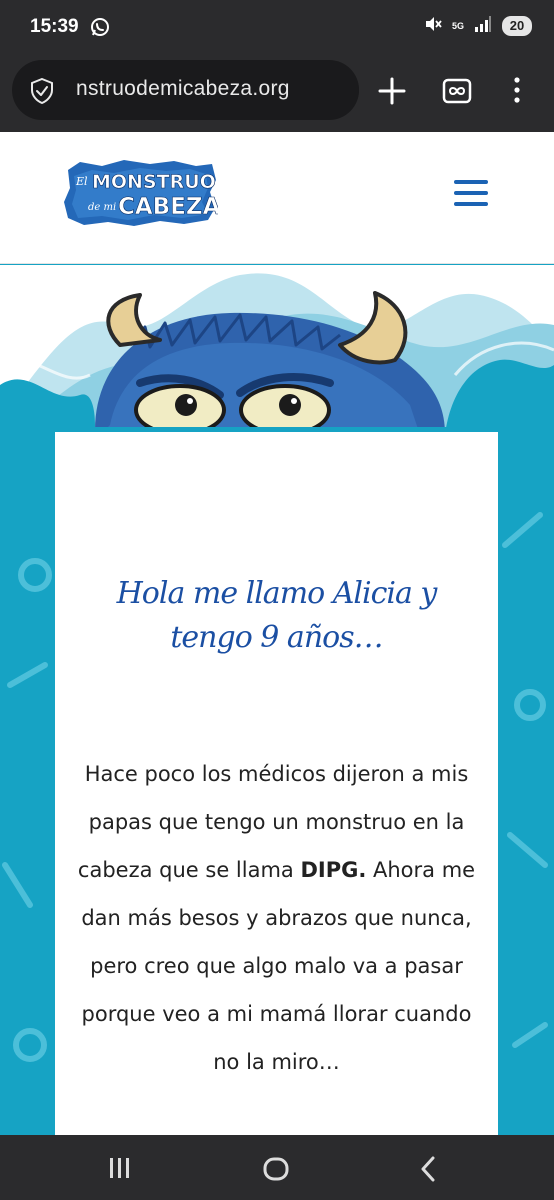  I want to click on svg-text: El, so click(81, 181).